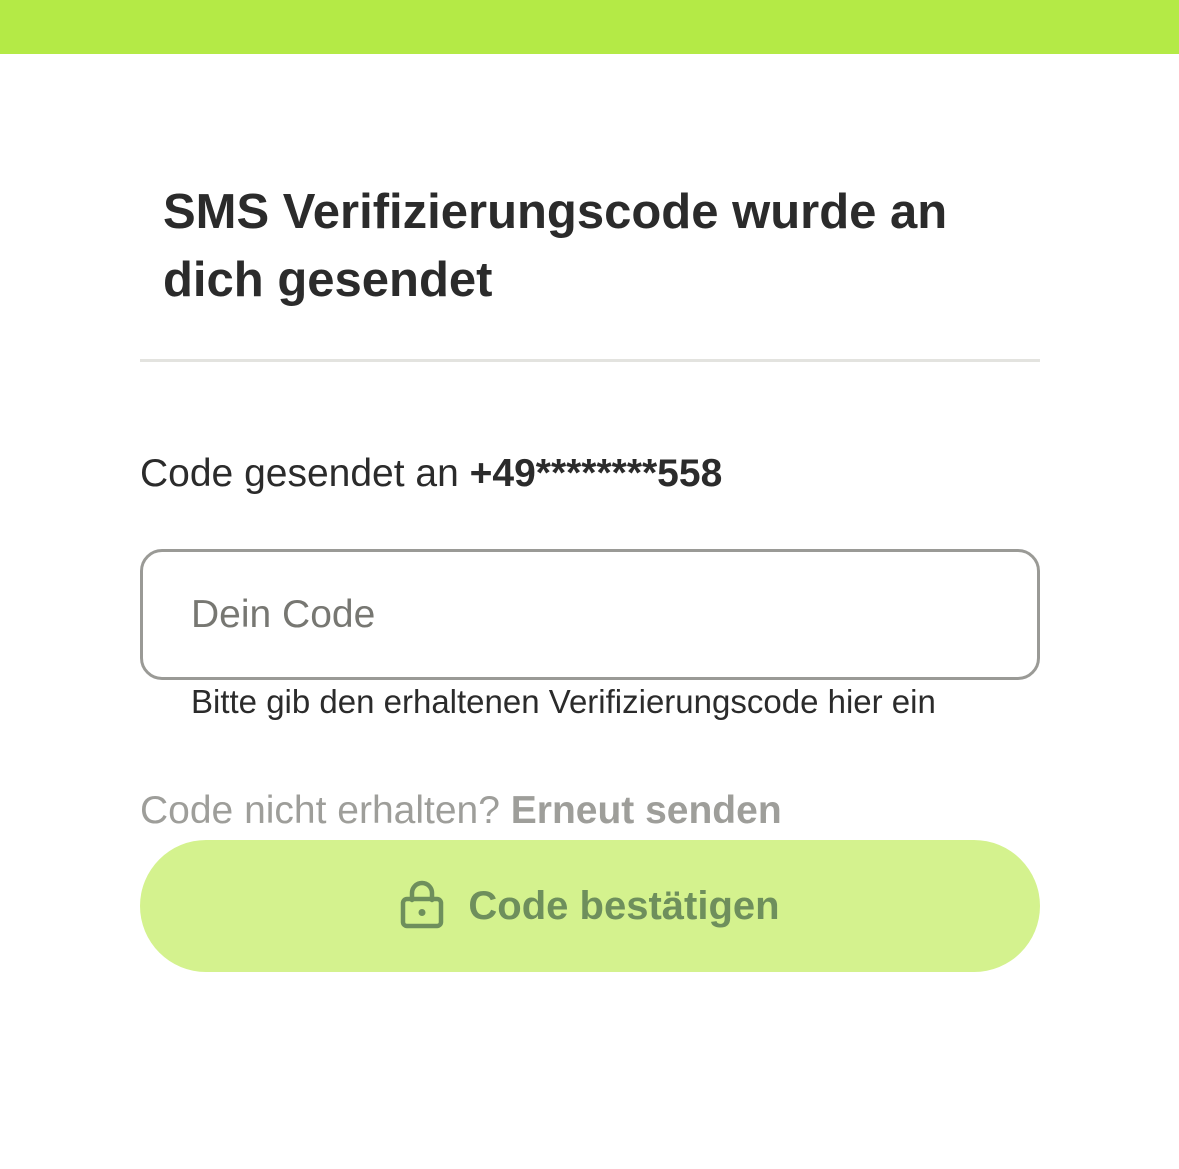 This screenshot has width=1179, height=1169. What do you see at coordinates (325, 810) in the screenshot?
I see `resend-question: Code nicht erhalten?` at bounding box center [325, 810].